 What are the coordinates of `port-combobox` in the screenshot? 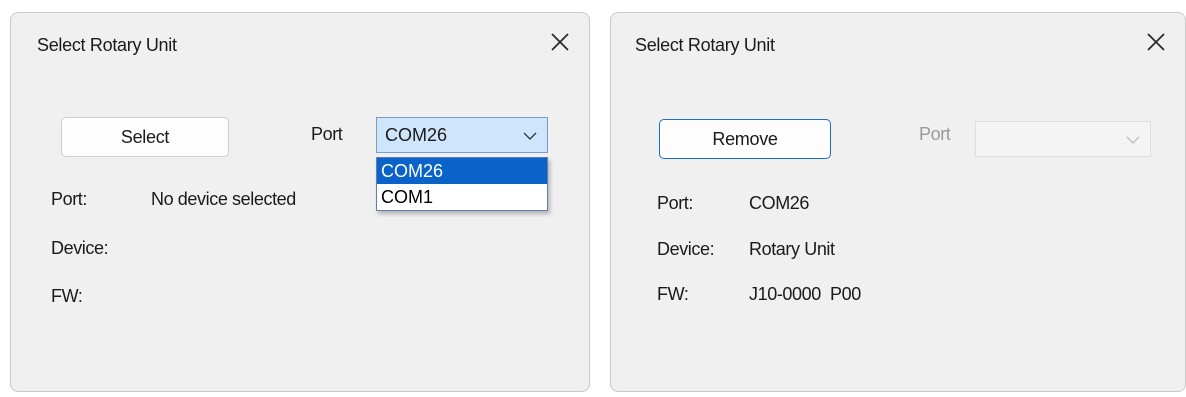 It's located at (1063, 139).